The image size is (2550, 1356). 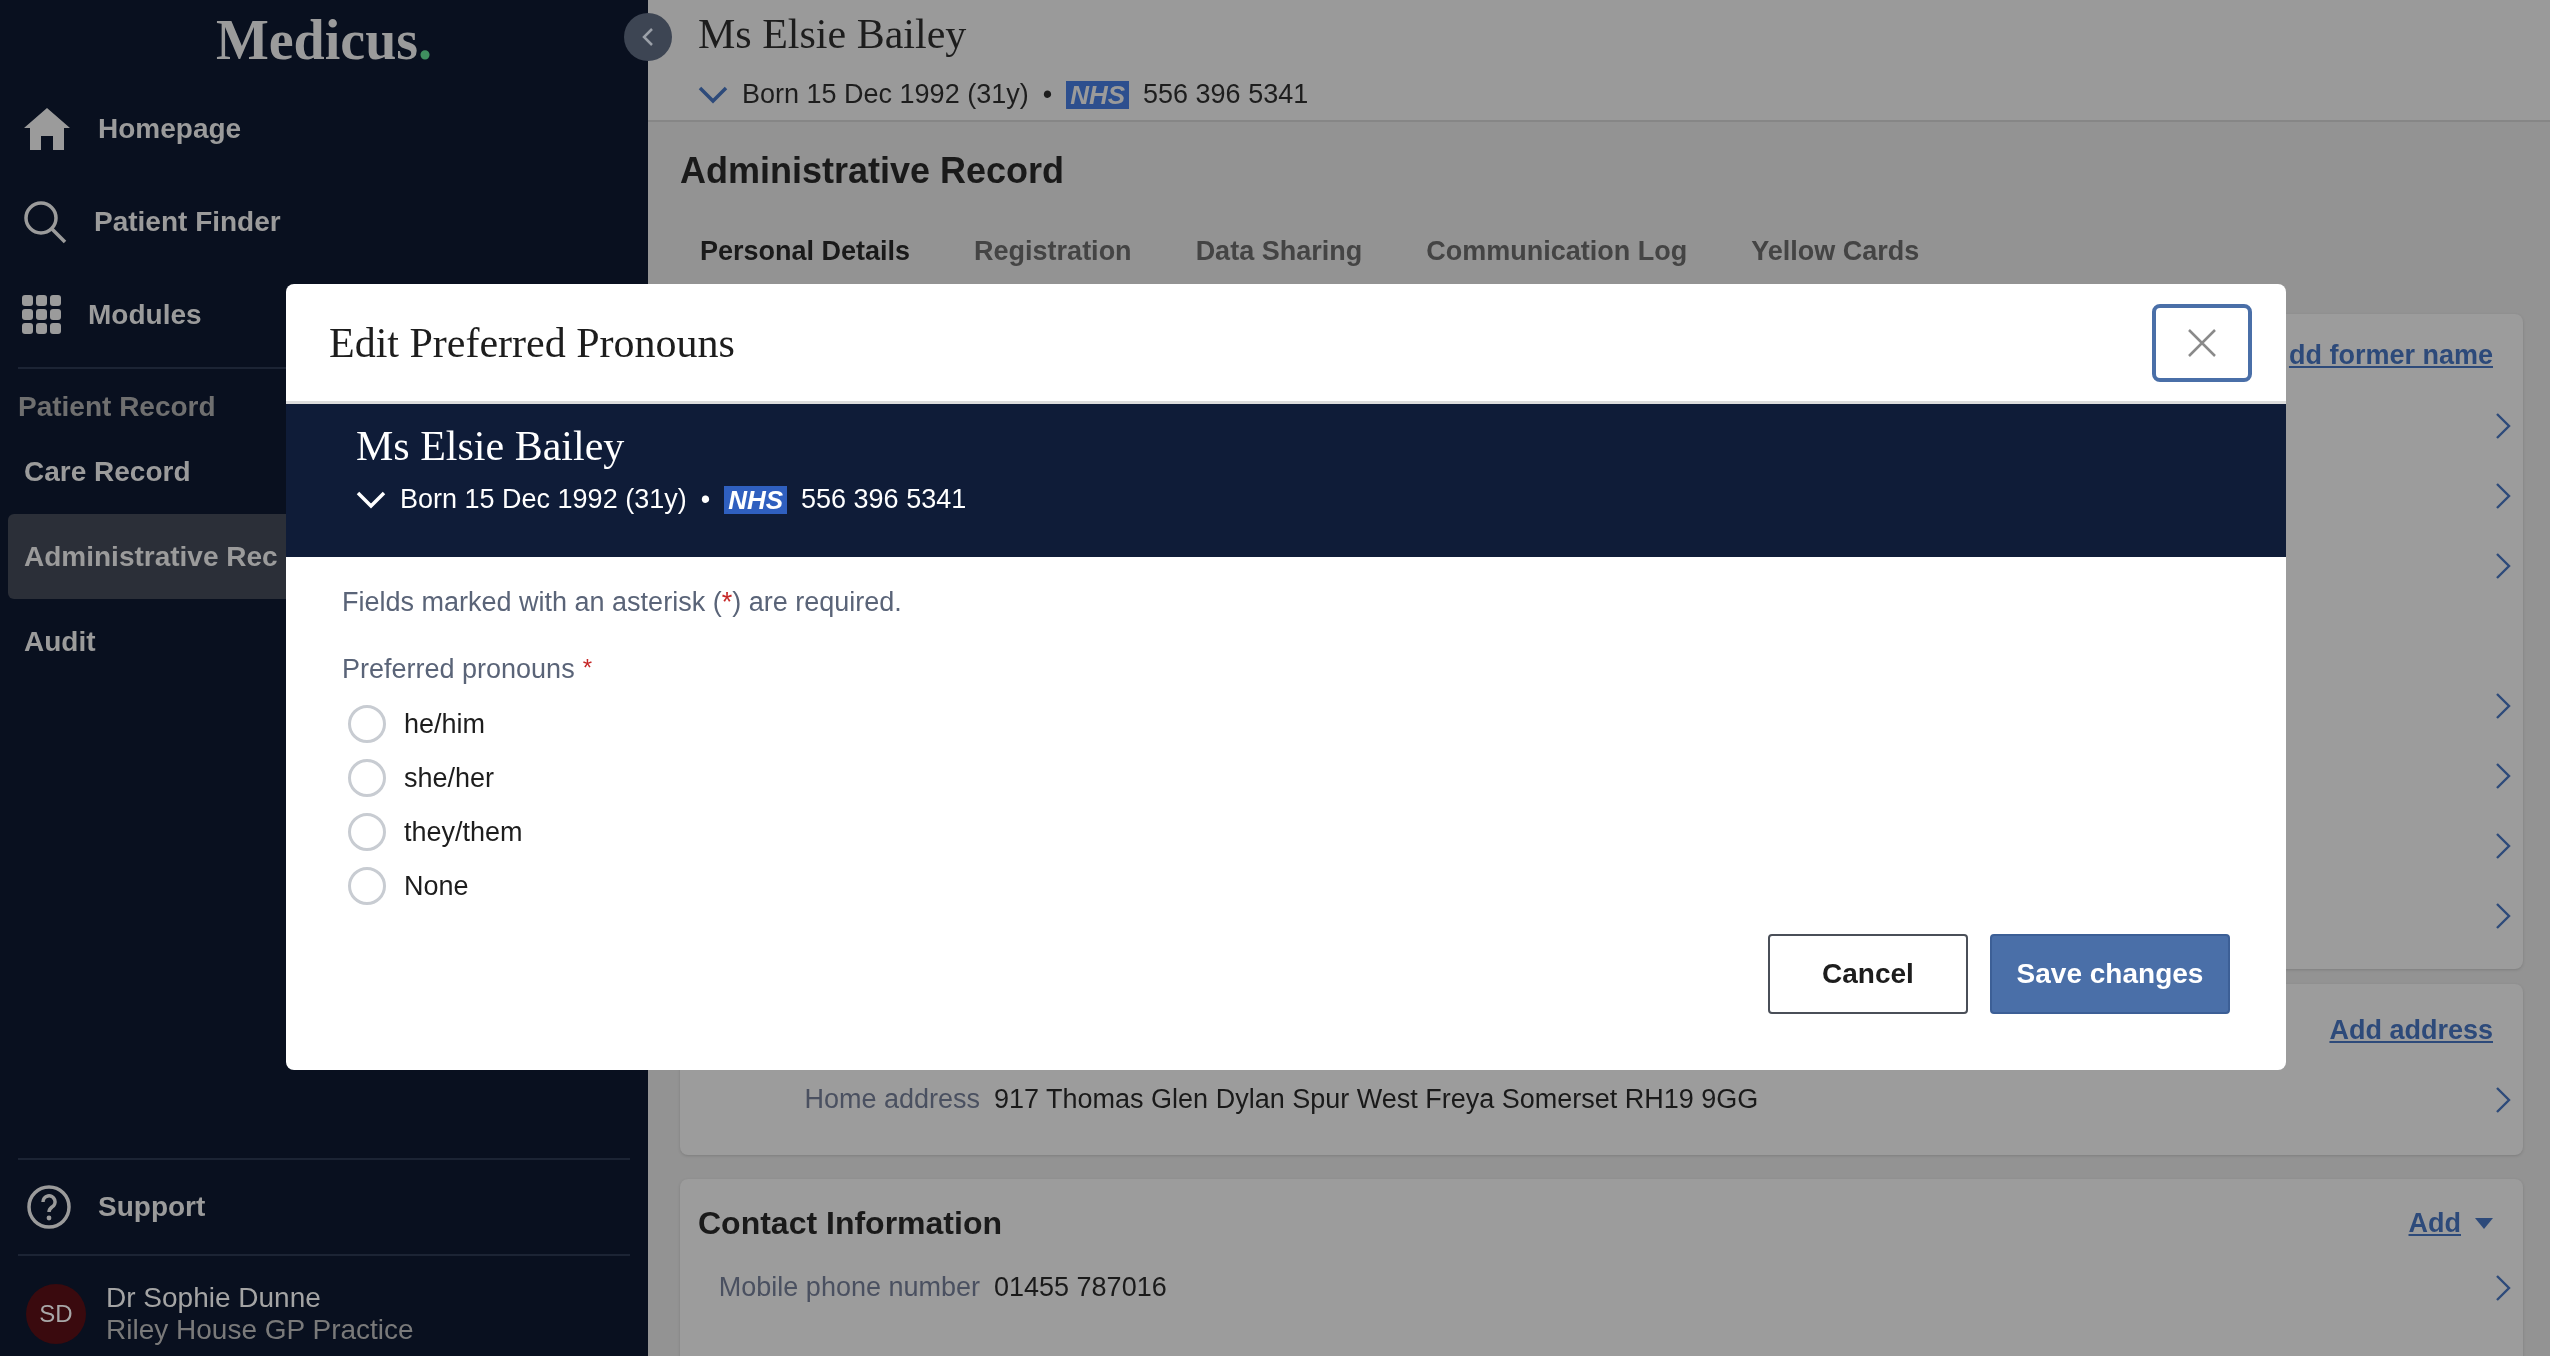 I want to click on field-label: Mobile phone number, so click(x=848, y=1287).